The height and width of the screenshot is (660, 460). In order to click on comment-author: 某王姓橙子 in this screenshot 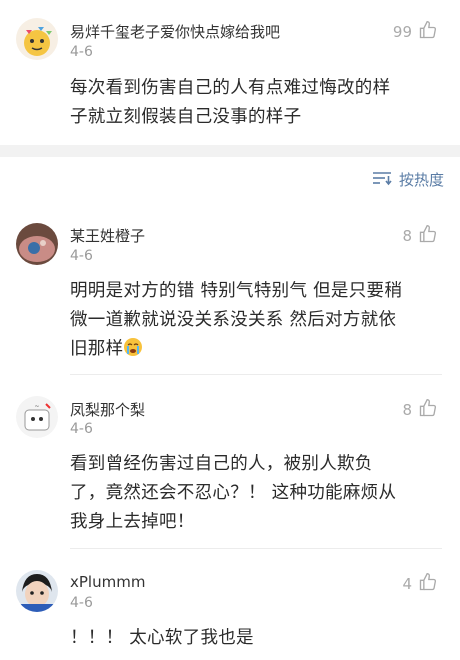, I will do `click(107, 235)`.